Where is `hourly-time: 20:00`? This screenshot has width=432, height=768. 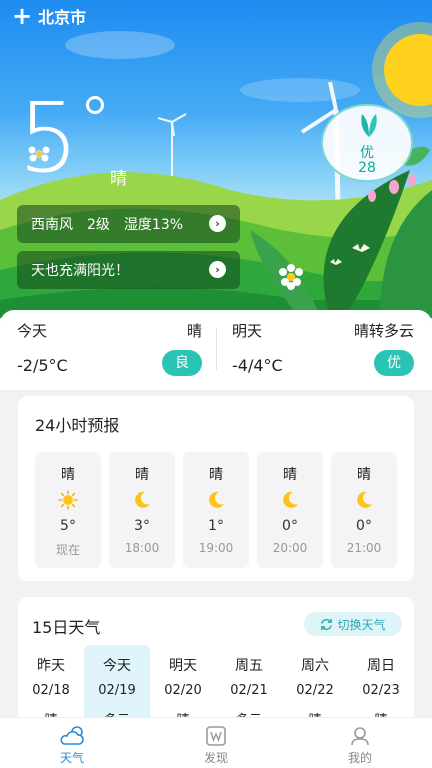
hourly-time: 20:00 is located at coordinates (290, 548).